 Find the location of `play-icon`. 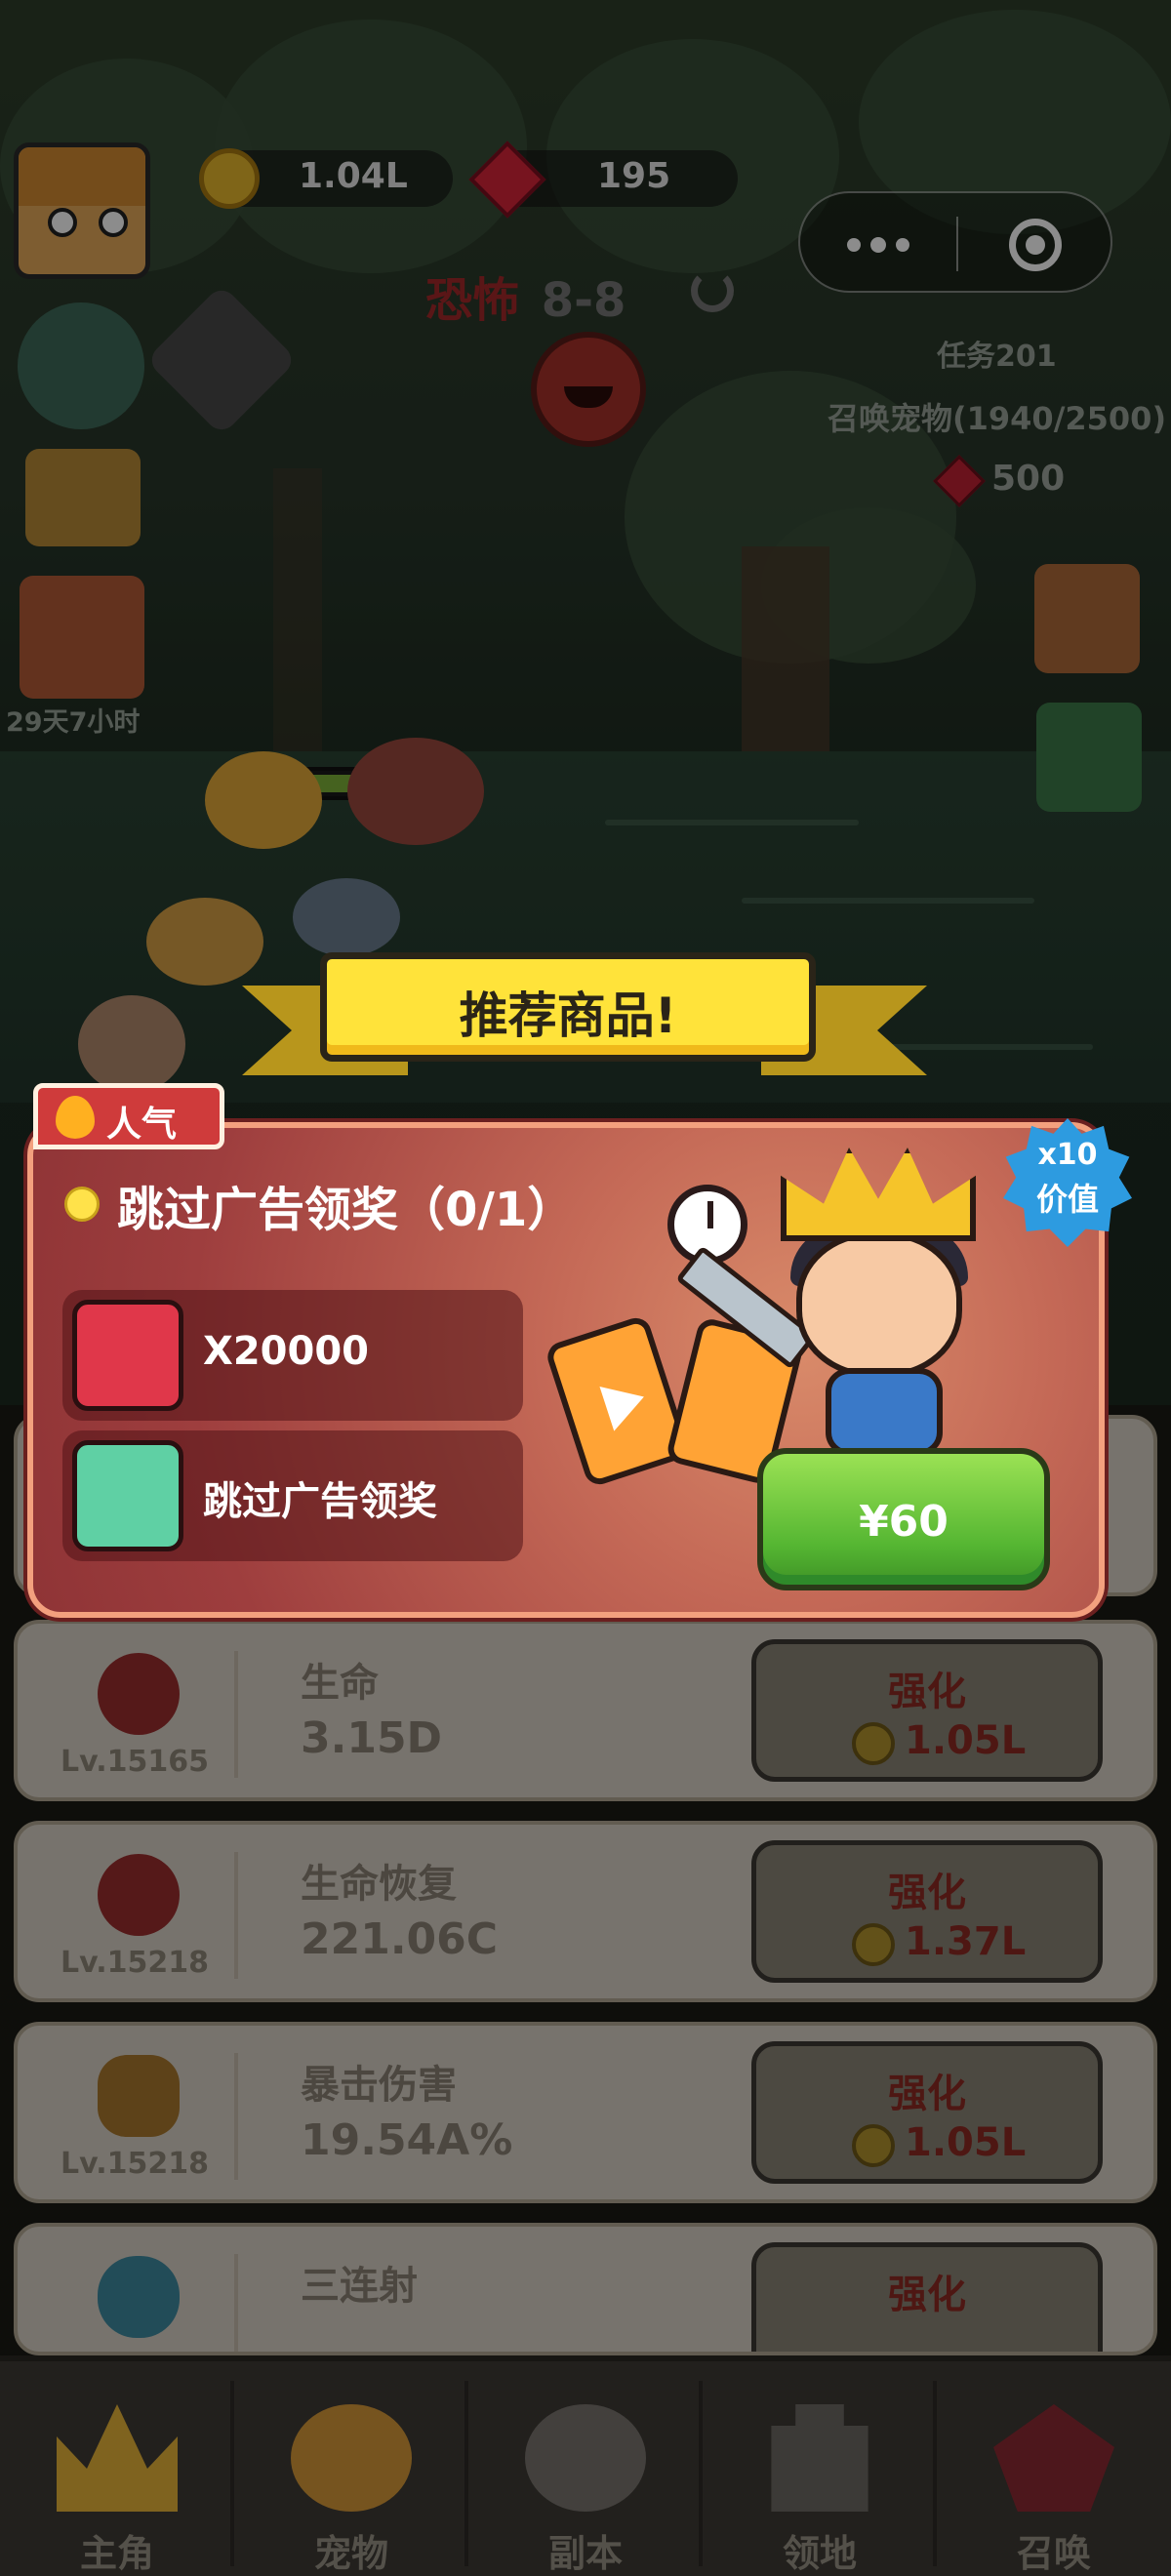

play-icon is located at coordinates (625, 1402).